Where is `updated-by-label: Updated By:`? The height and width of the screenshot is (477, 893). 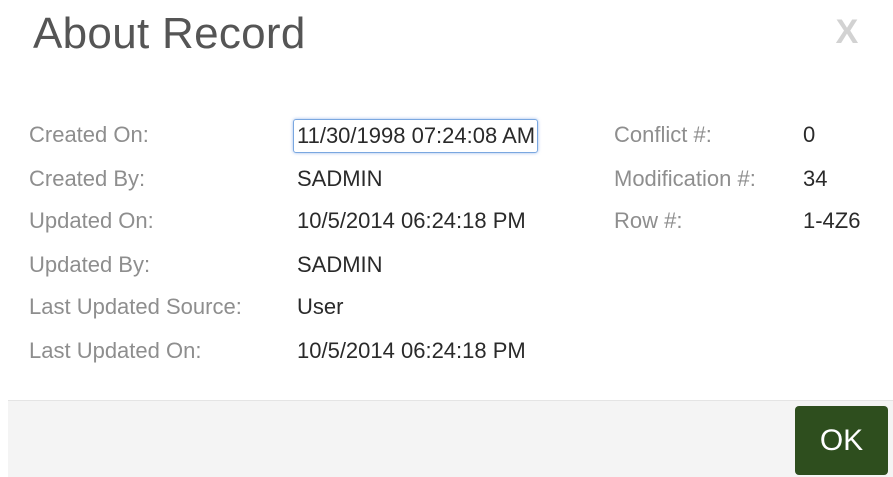 updated-by-label: Updated By: is located at coordinates (90, 264).